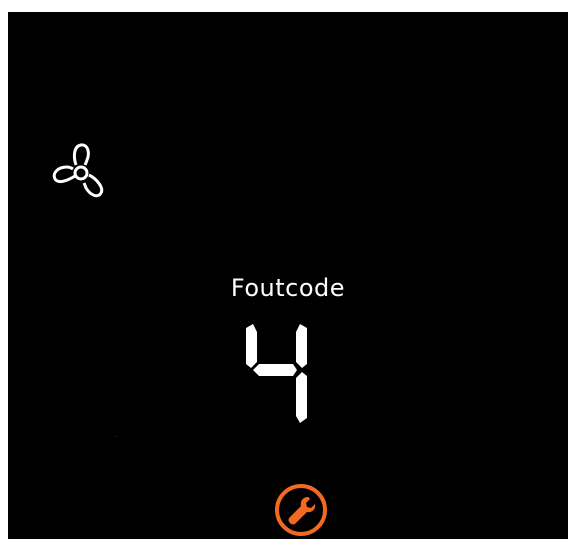  Describe the element at coordinates (288, 288) in the screenshot. I see `error-code-label: Foutcode` at that location.